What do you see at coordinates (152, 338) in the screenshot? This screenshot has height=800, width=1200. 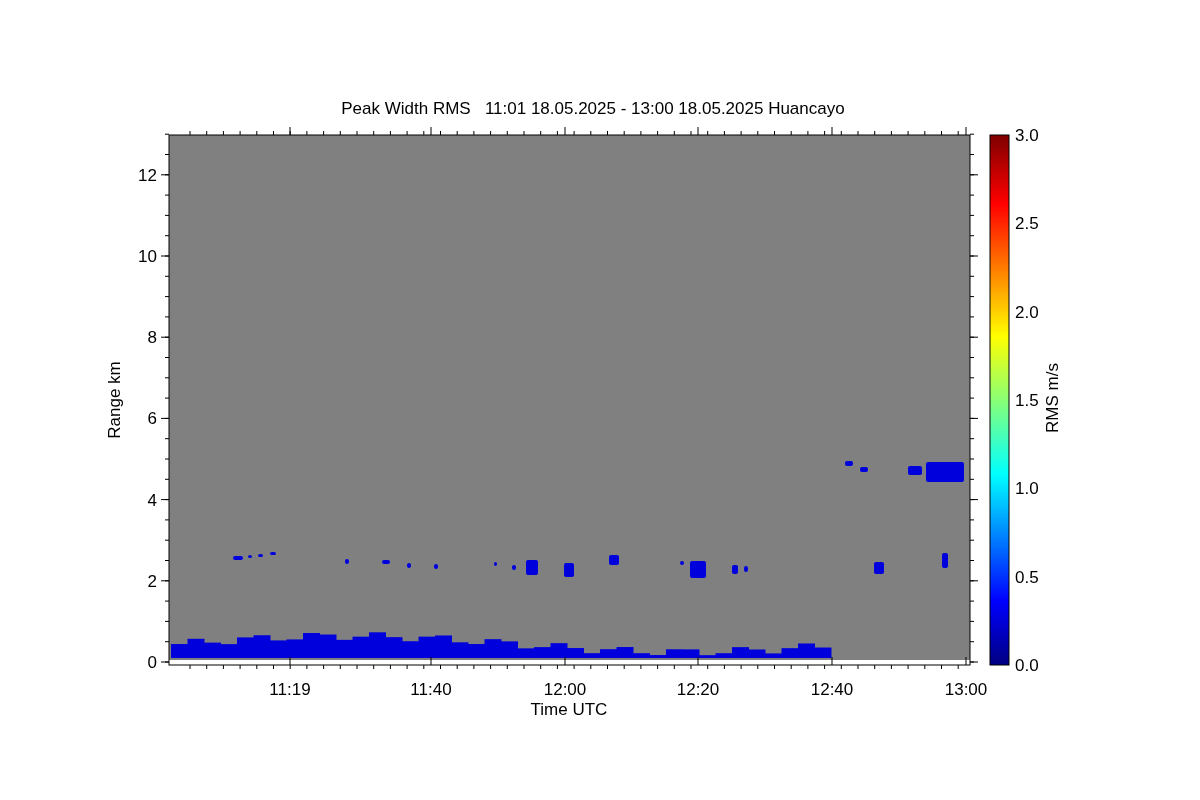 I see `y-tick-label: 8` at bounding box center [152, 338].